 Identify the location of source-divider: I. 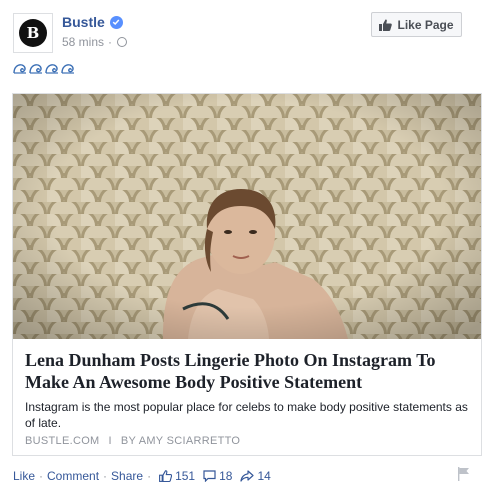
(110, 441).